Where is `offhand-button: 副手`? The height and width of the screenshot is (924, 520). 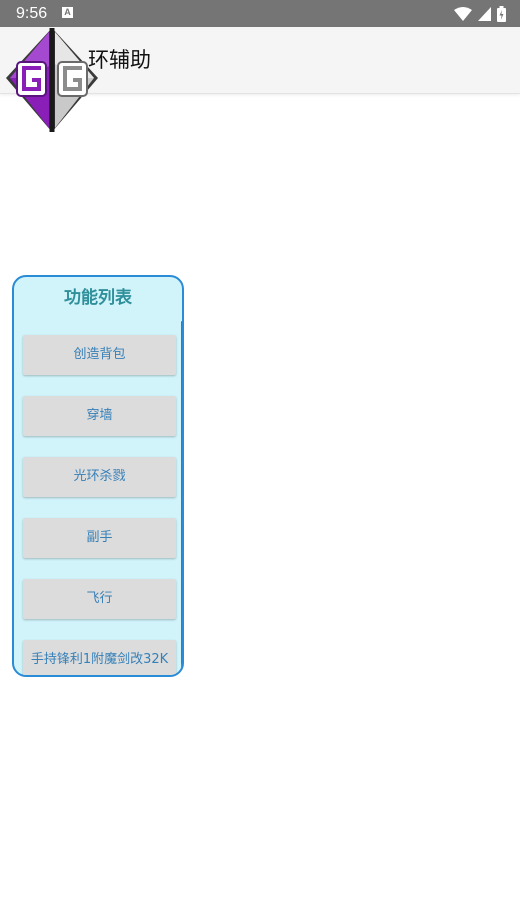 offhand-button: 副手 is located at coordinates (99, 538).